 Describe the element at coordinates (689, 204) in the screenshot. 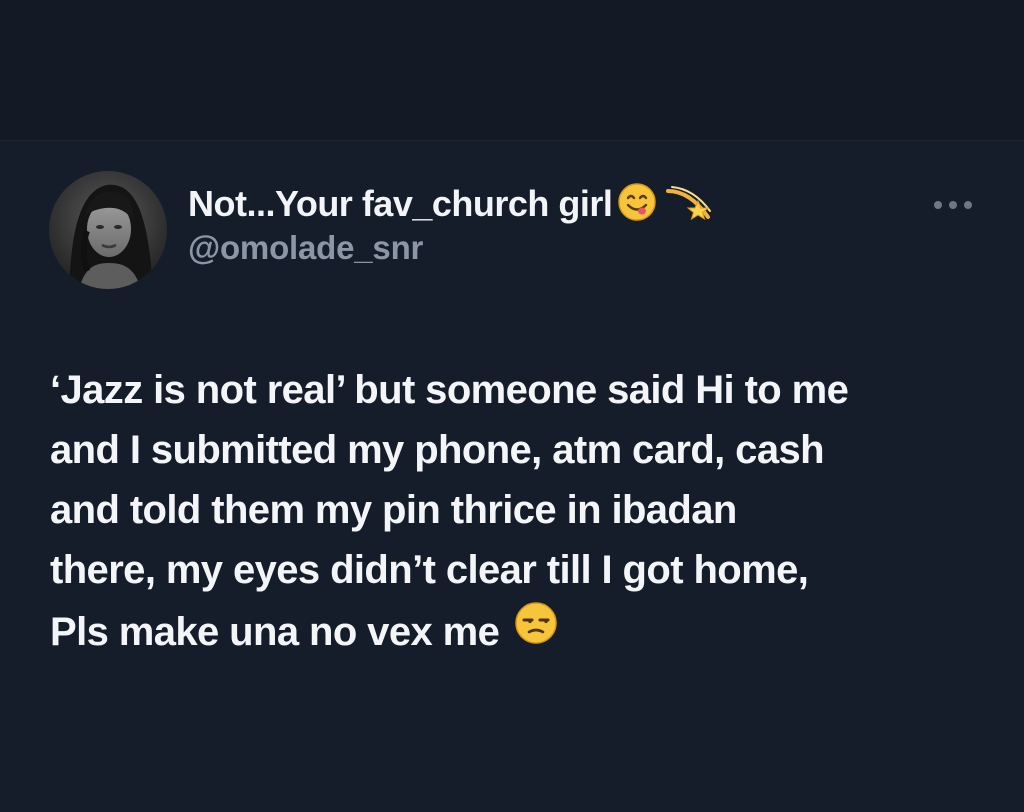

I see `dizzy-star-icon` at that location.